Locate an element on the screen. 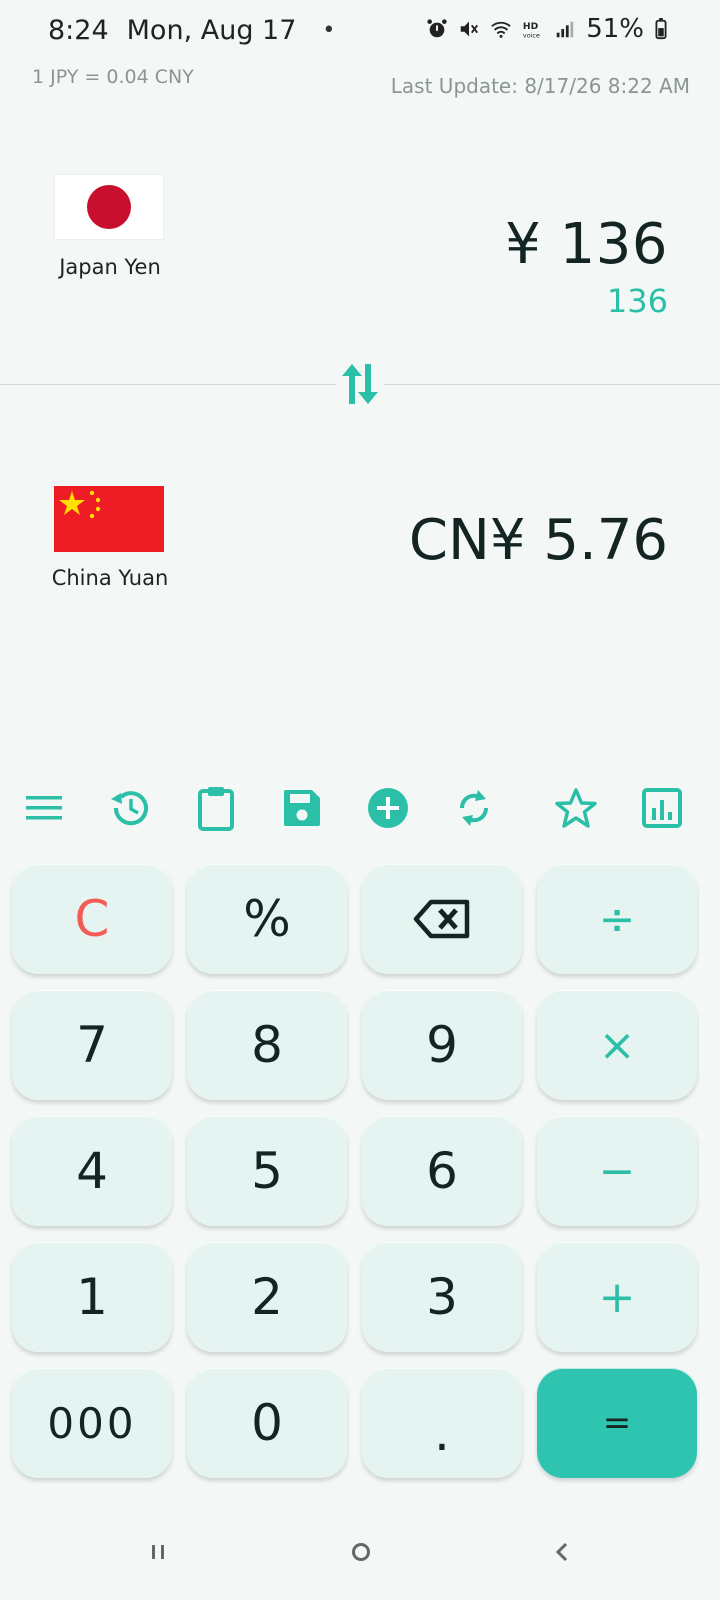  to-currency-name: China Yuan is located at coordinates (110, 578).